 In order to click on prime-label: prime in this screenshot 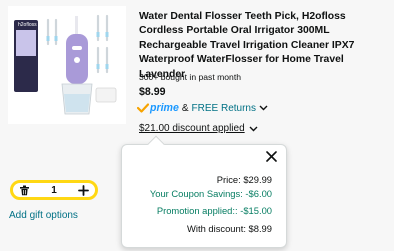, I will do `click(164, 108)`.